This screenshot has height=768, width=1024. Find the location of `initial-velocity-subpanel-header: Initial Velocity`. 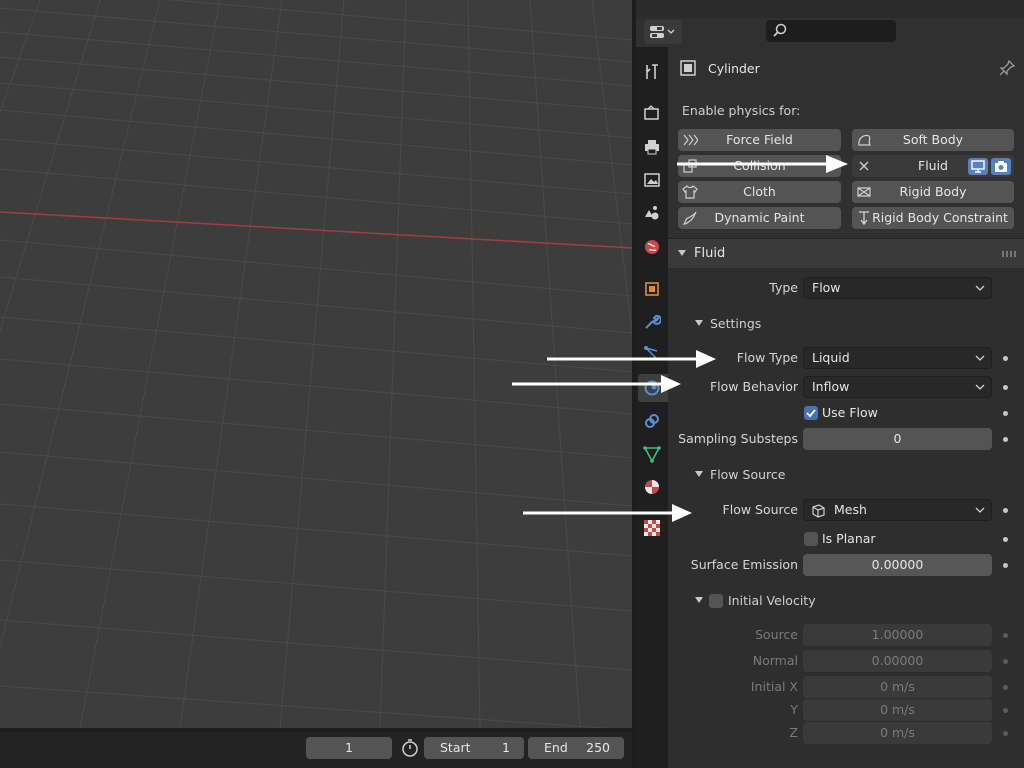

initial-velocity-subpanel-header: Initial Velocity is located at coordinates (846, 601).